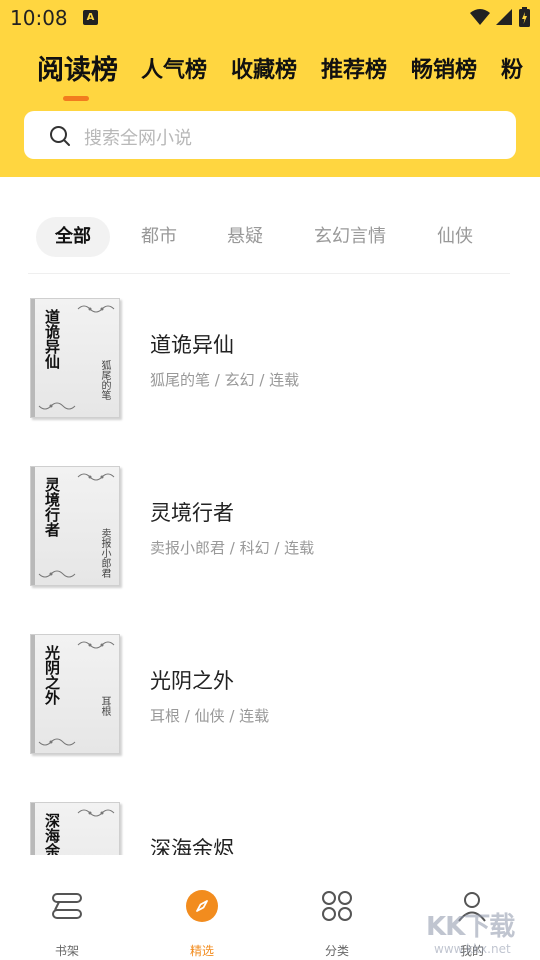  I want to click on genre-chip-urban: 都市, so click(159, 237).